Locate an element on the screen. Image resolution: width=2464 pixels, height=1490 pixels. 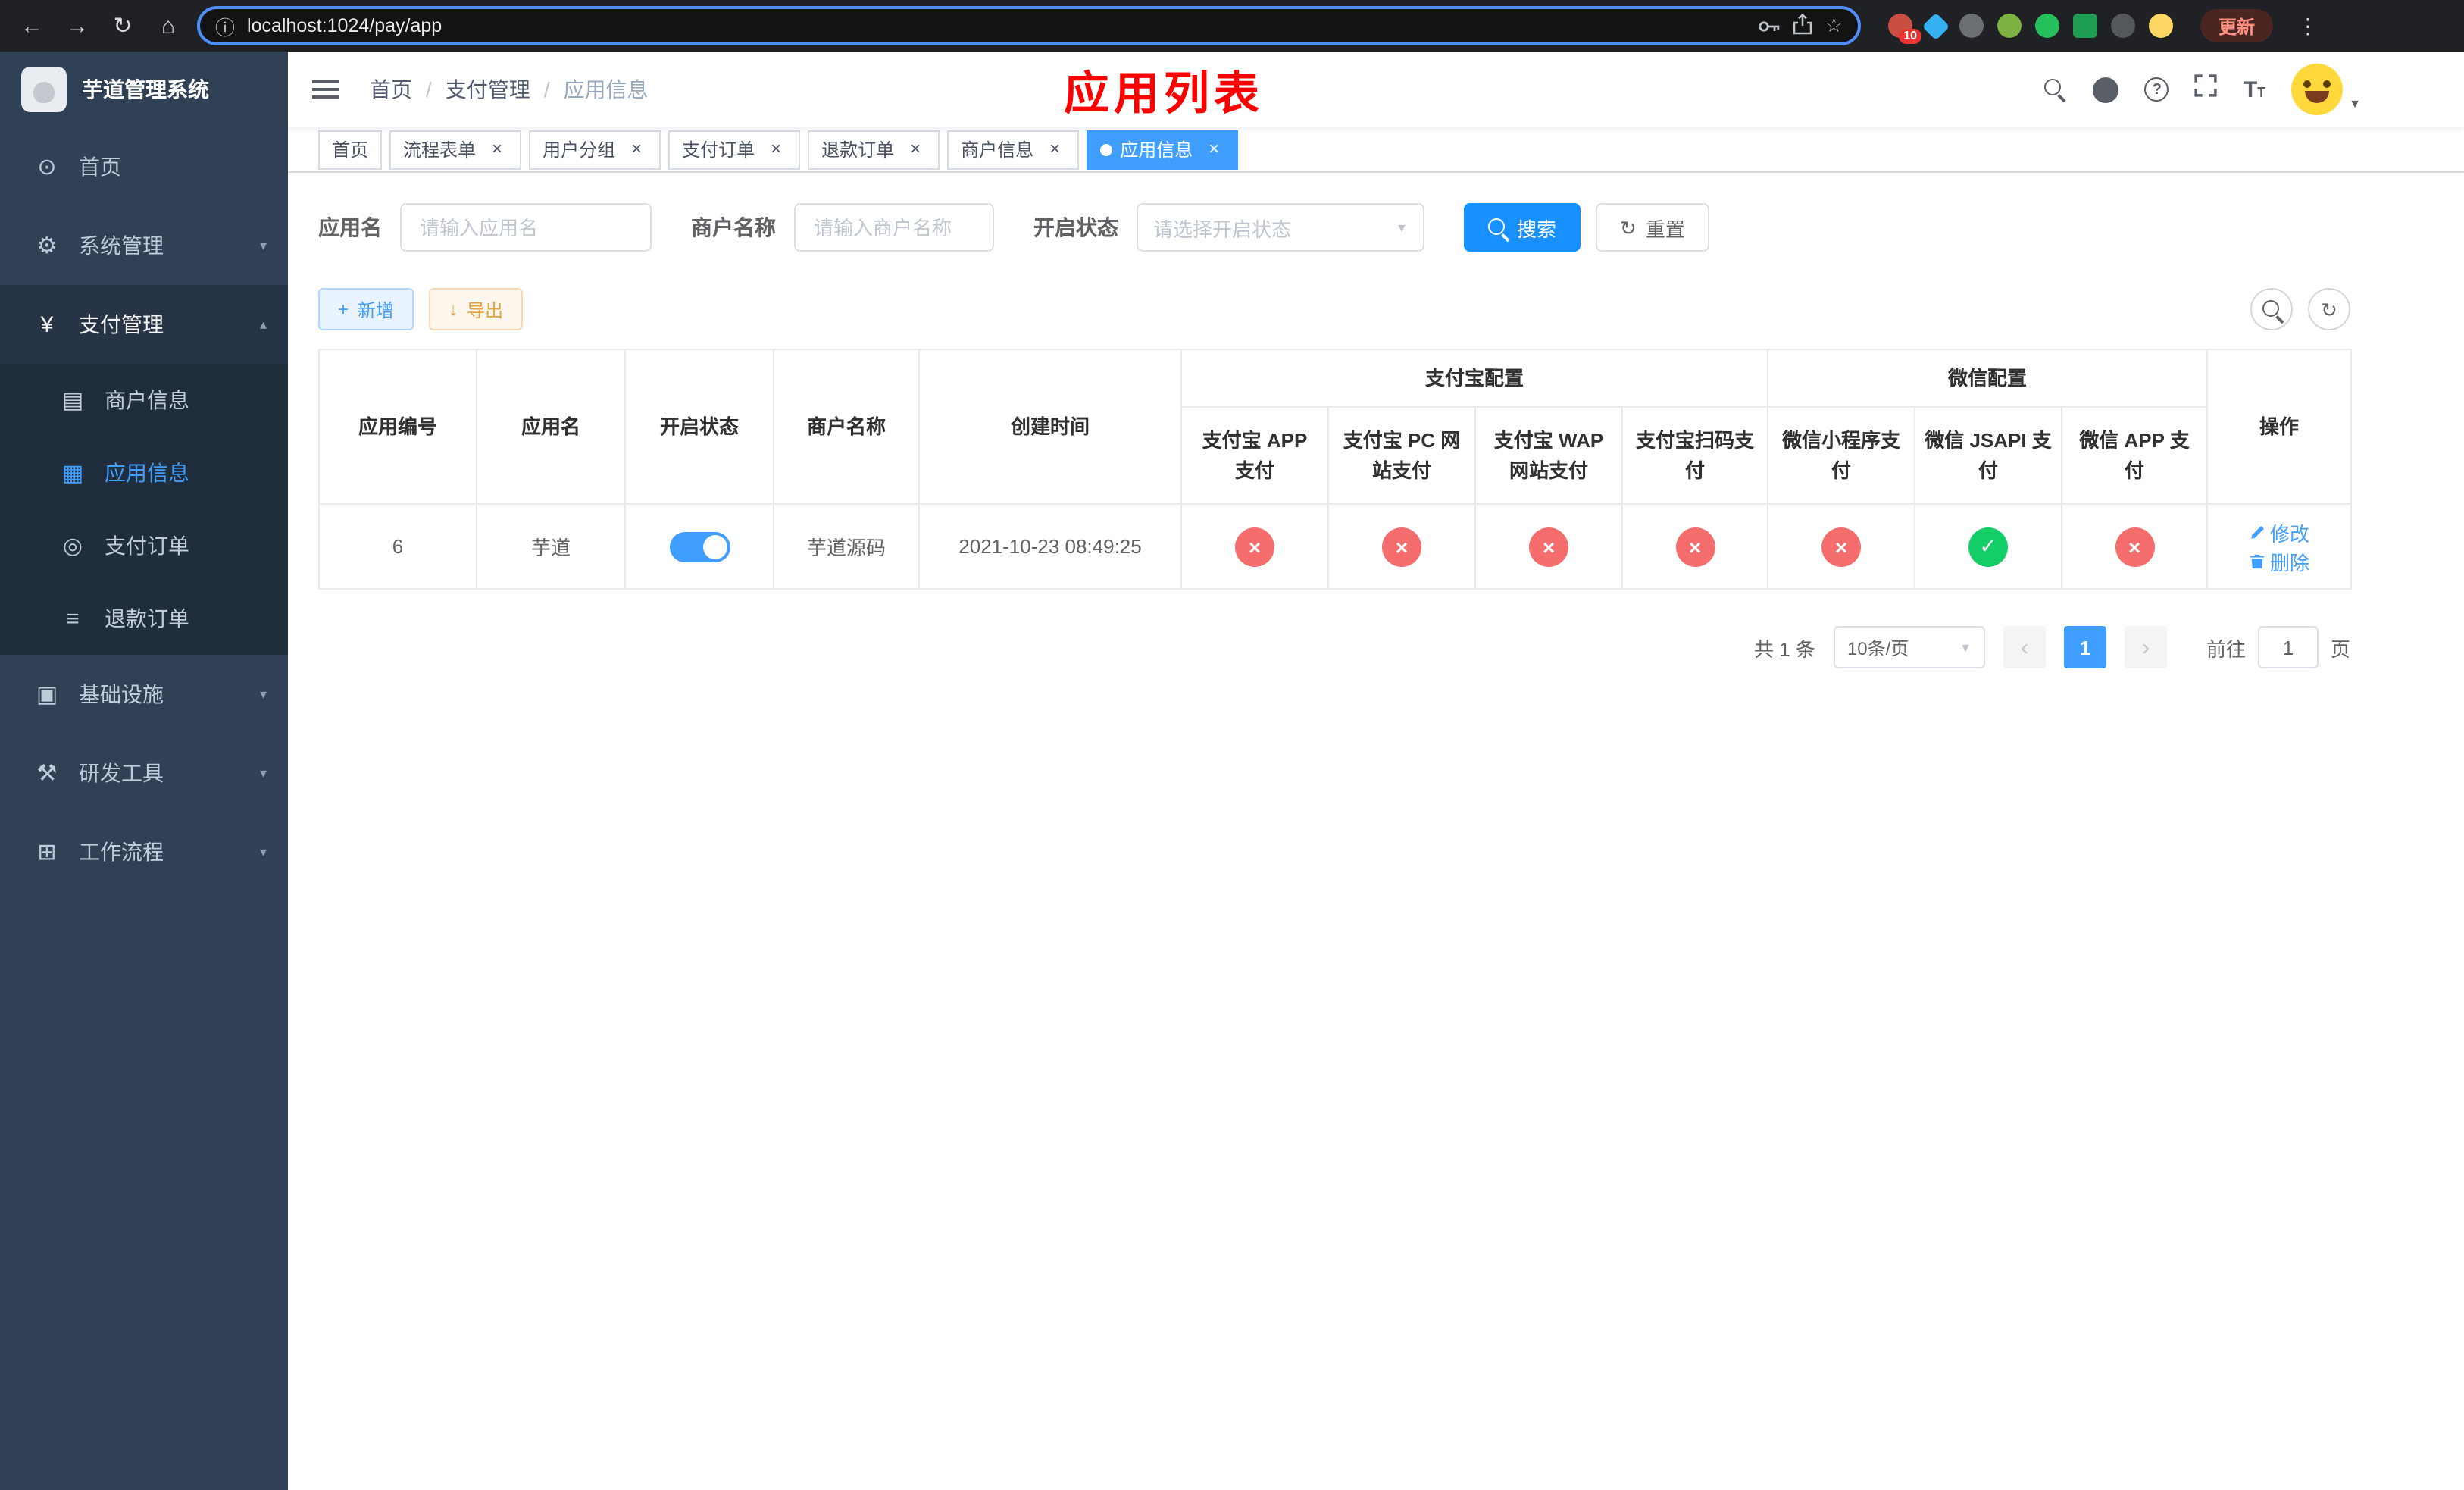
refresh-table-button: ↻ is located at coordinates (2329, 309).